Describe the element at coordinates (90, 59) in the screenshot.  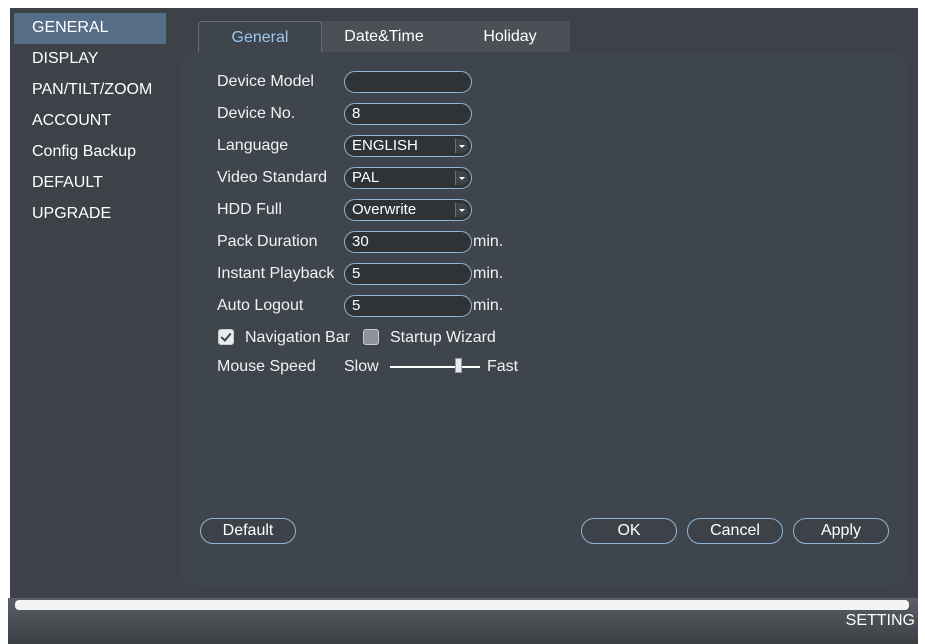
I see `sidebar-item-display: DISPLAY` at that location.